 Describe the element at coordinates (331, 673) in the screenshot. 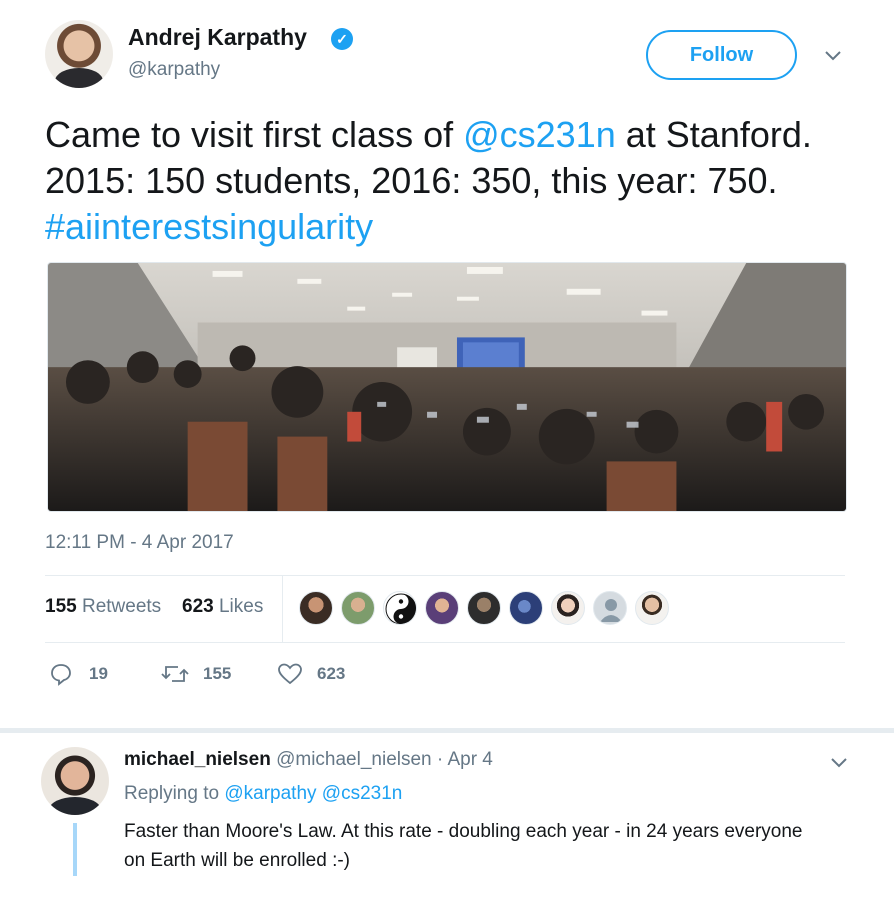

I see `like-count: 623` at that location.